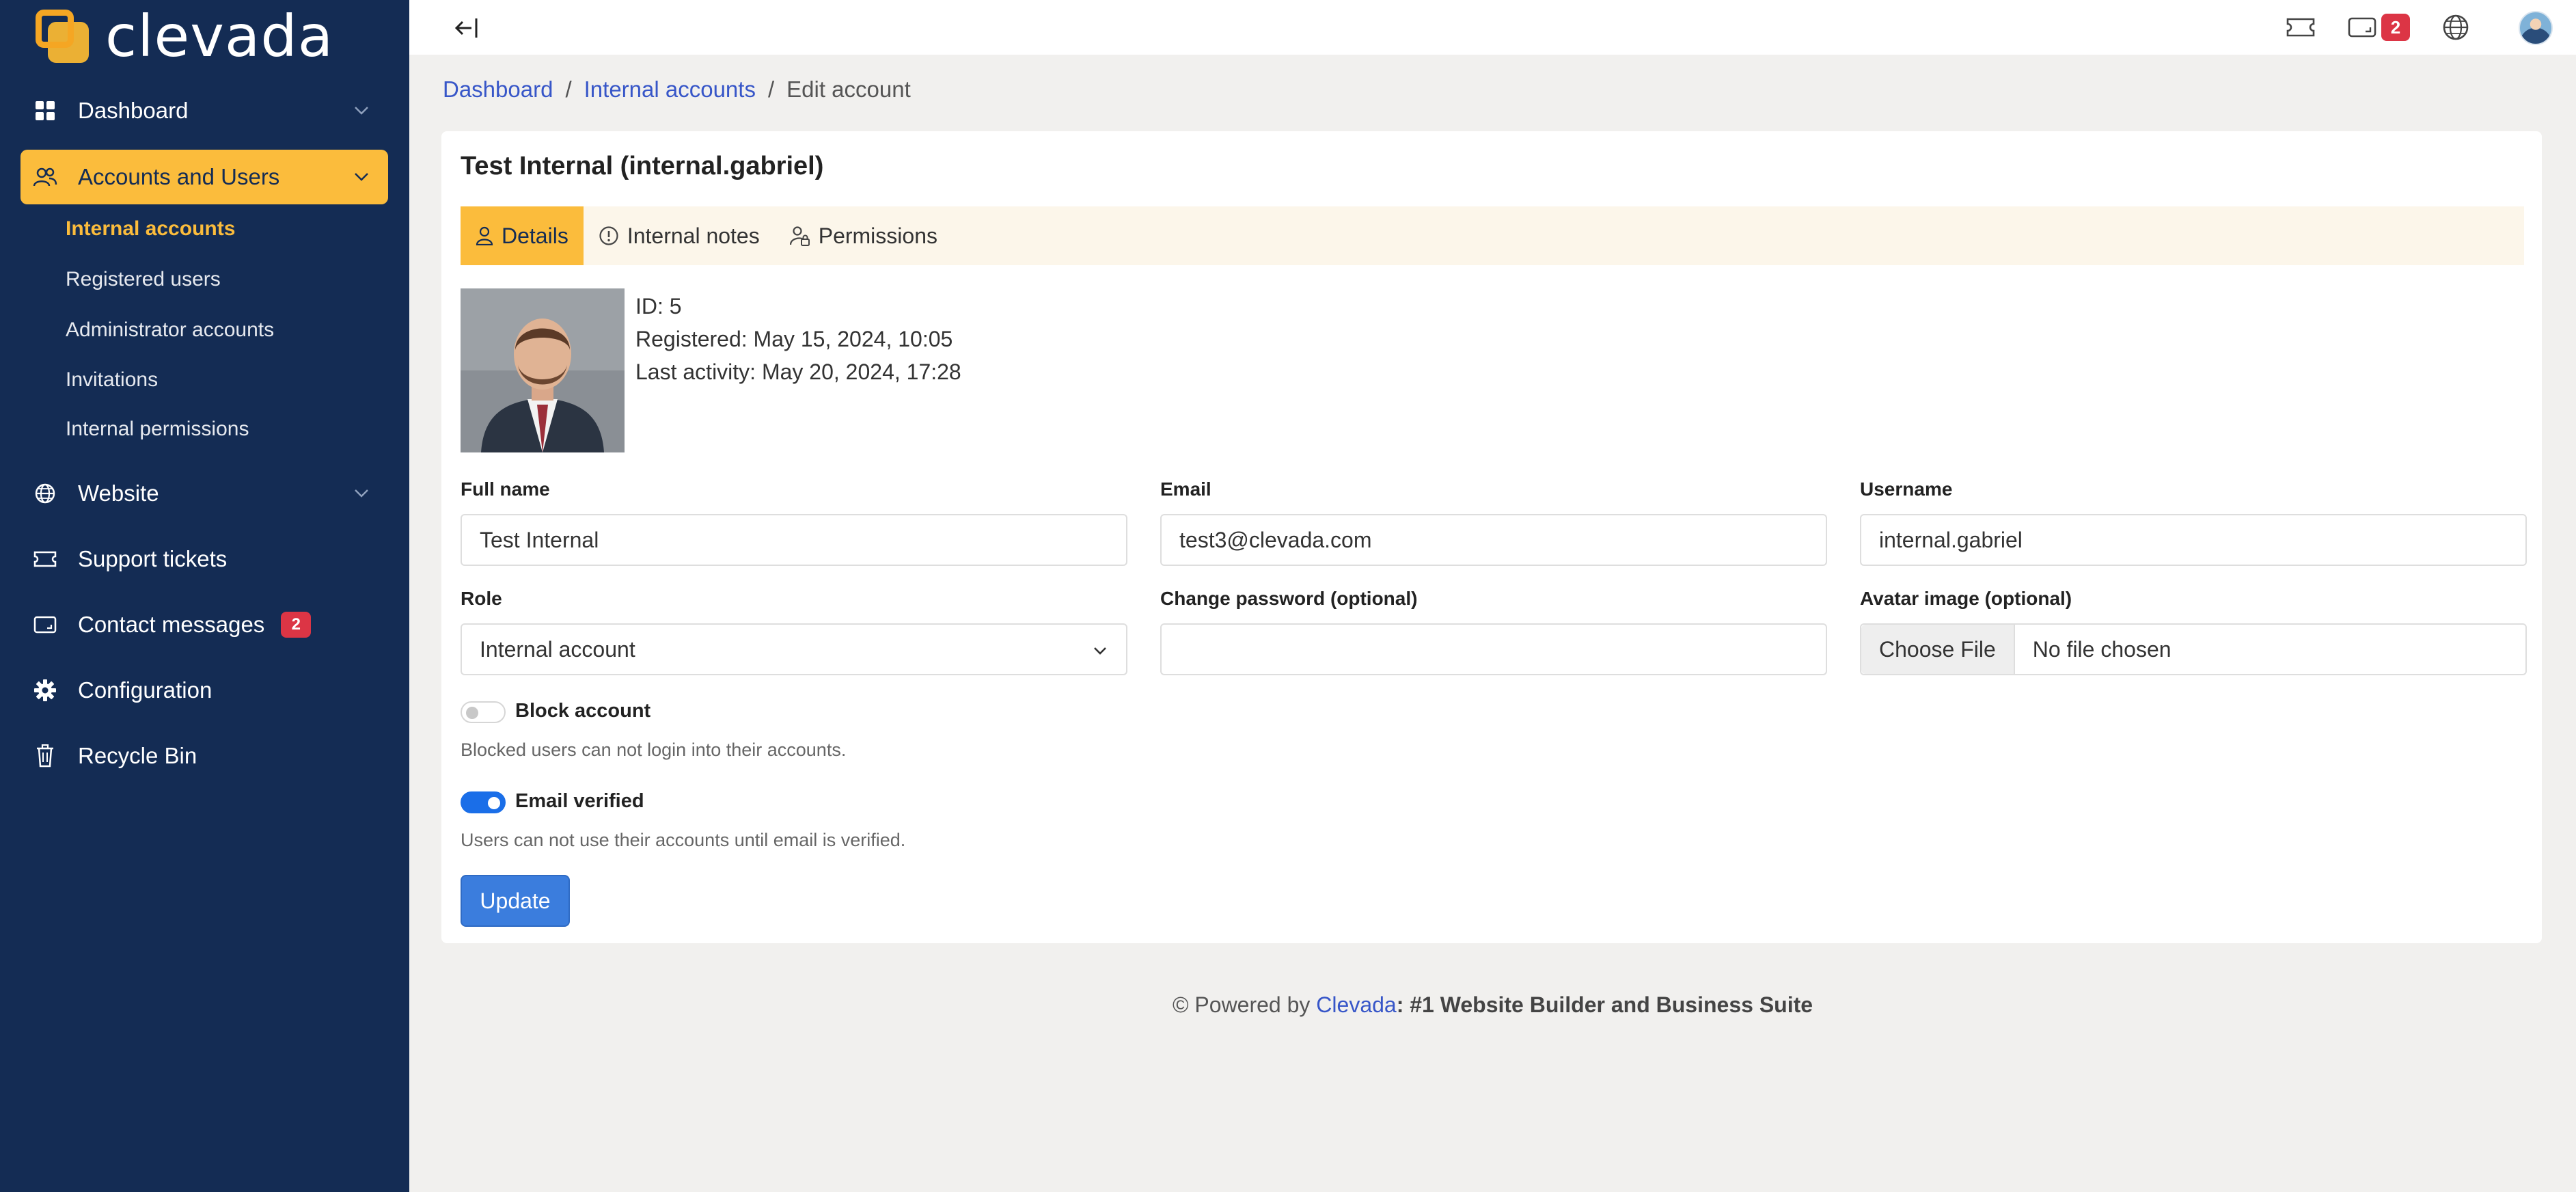 The width and height of the screenshot is (2576, 1192). What do you see at coordinates (153, 559) in the screenshot?
I see `sidebar-item-label: Support tickets` at bounding box center [153, 559].